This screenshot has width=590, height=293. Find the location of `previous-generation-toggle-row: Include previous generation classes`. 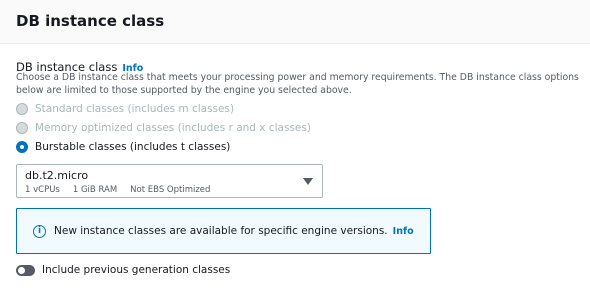

previous-generation-toggle-row: Include previous generation classes is located at coordinates (123, 270).